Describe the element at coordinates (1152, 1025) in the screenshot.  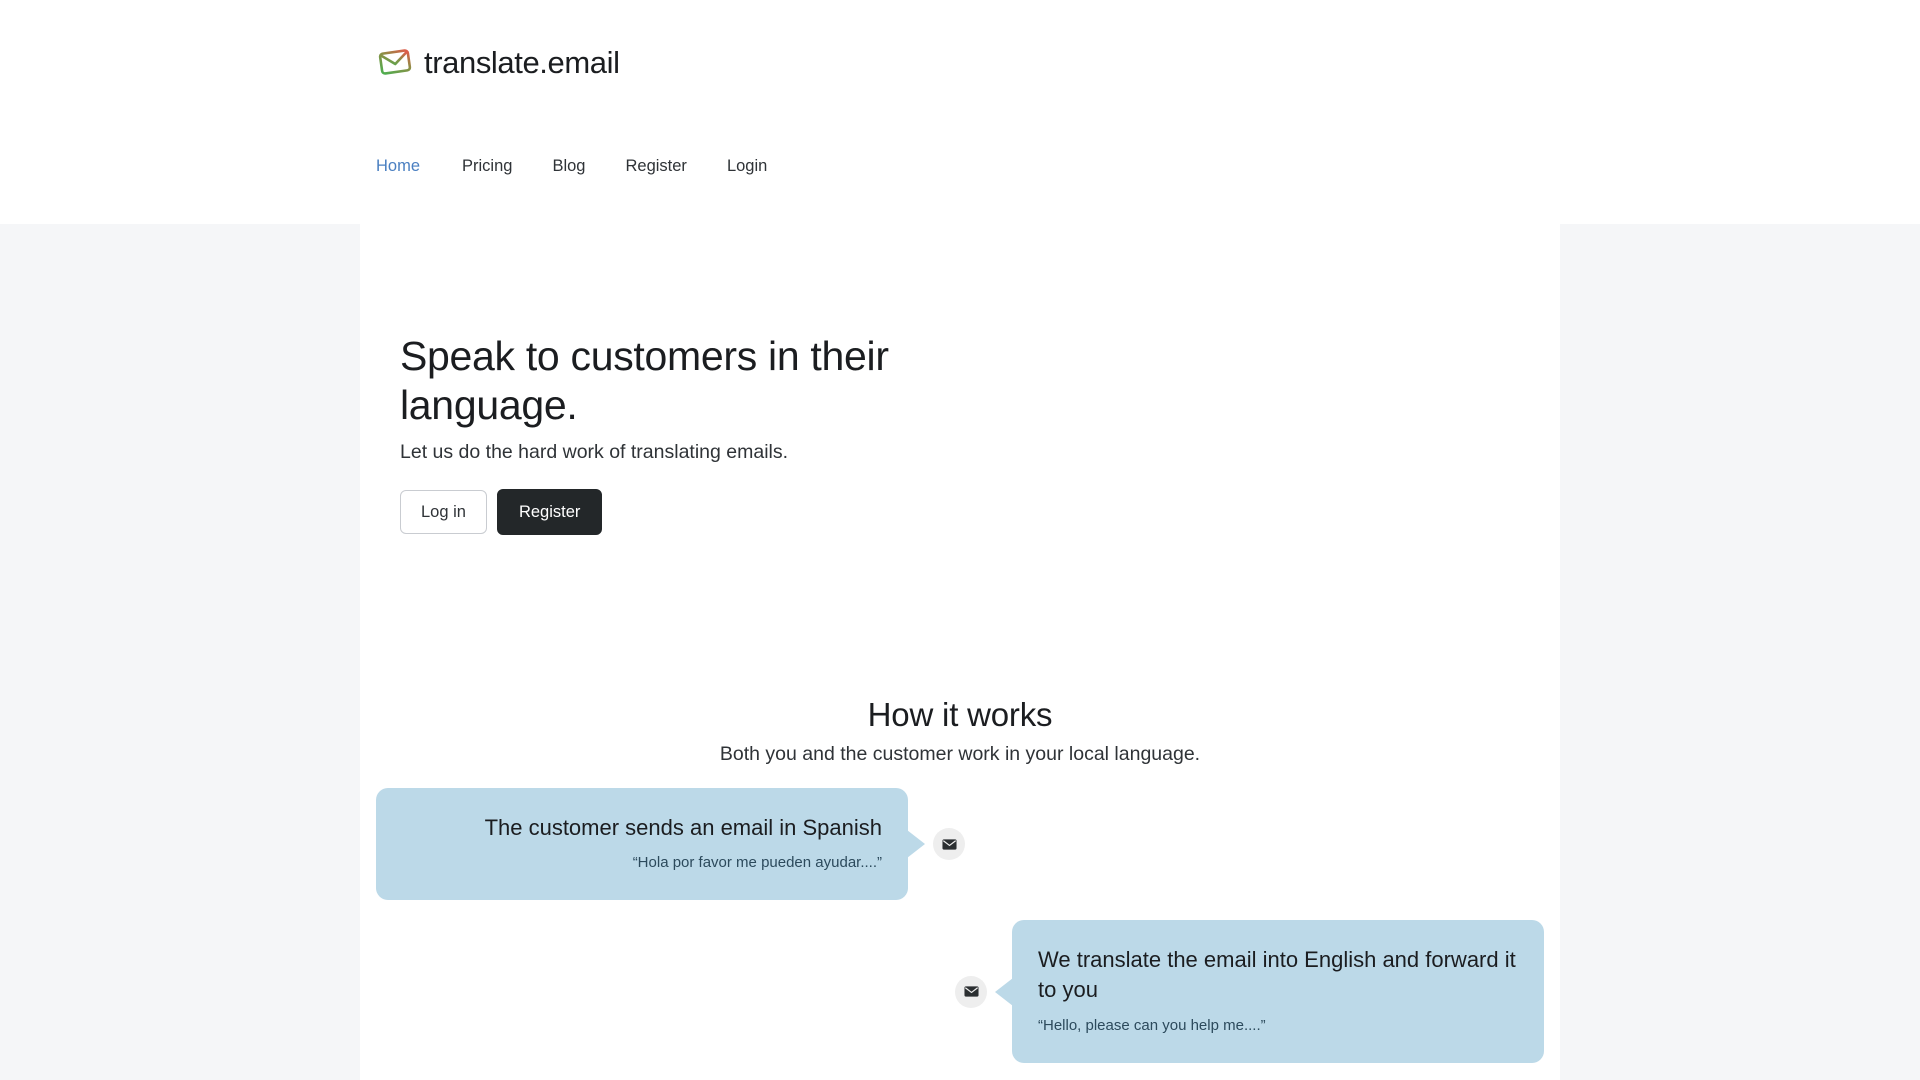
I see `step-quote: “Hello, please can you help me....”` at that location.